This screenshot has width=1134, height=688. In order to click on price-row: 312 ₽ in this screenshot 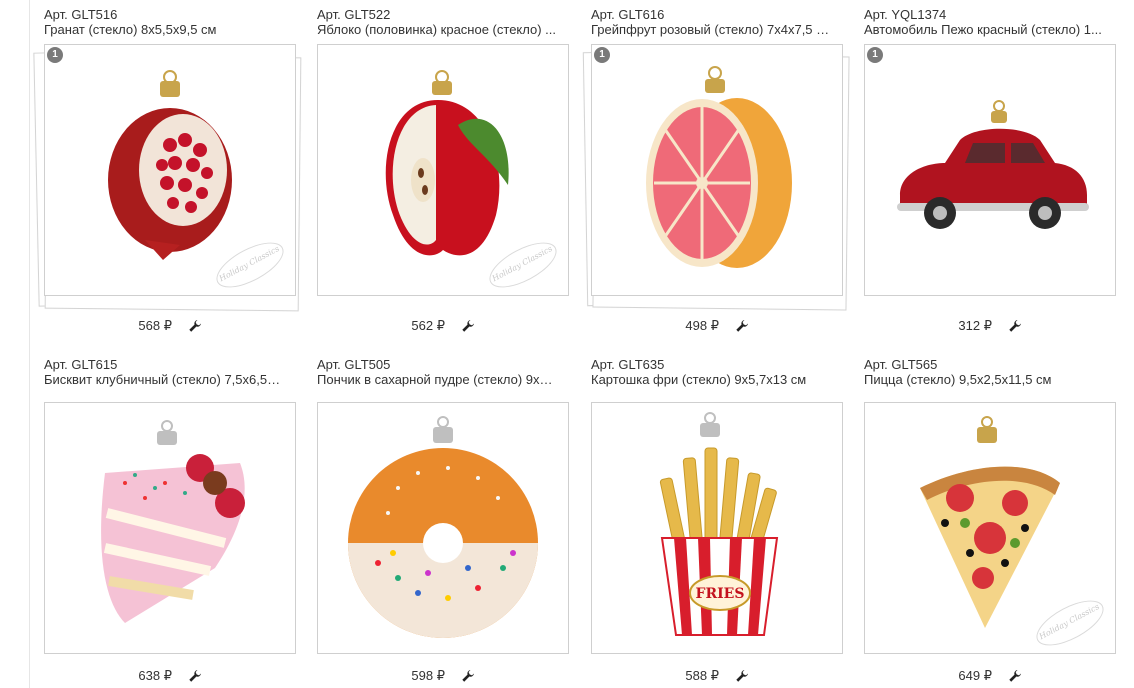, I will do `click(990, 325)`.